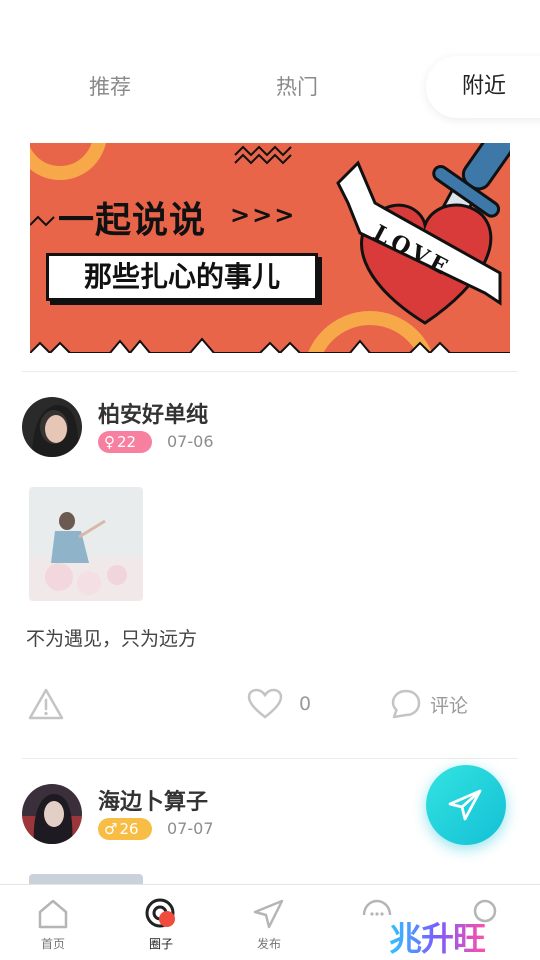 This screenshot has height=960, width=540. What do you see at coordinates (132, 220) in the screenshot?
I see `banner-title: 一起说说` at bounding box center [132, 220].